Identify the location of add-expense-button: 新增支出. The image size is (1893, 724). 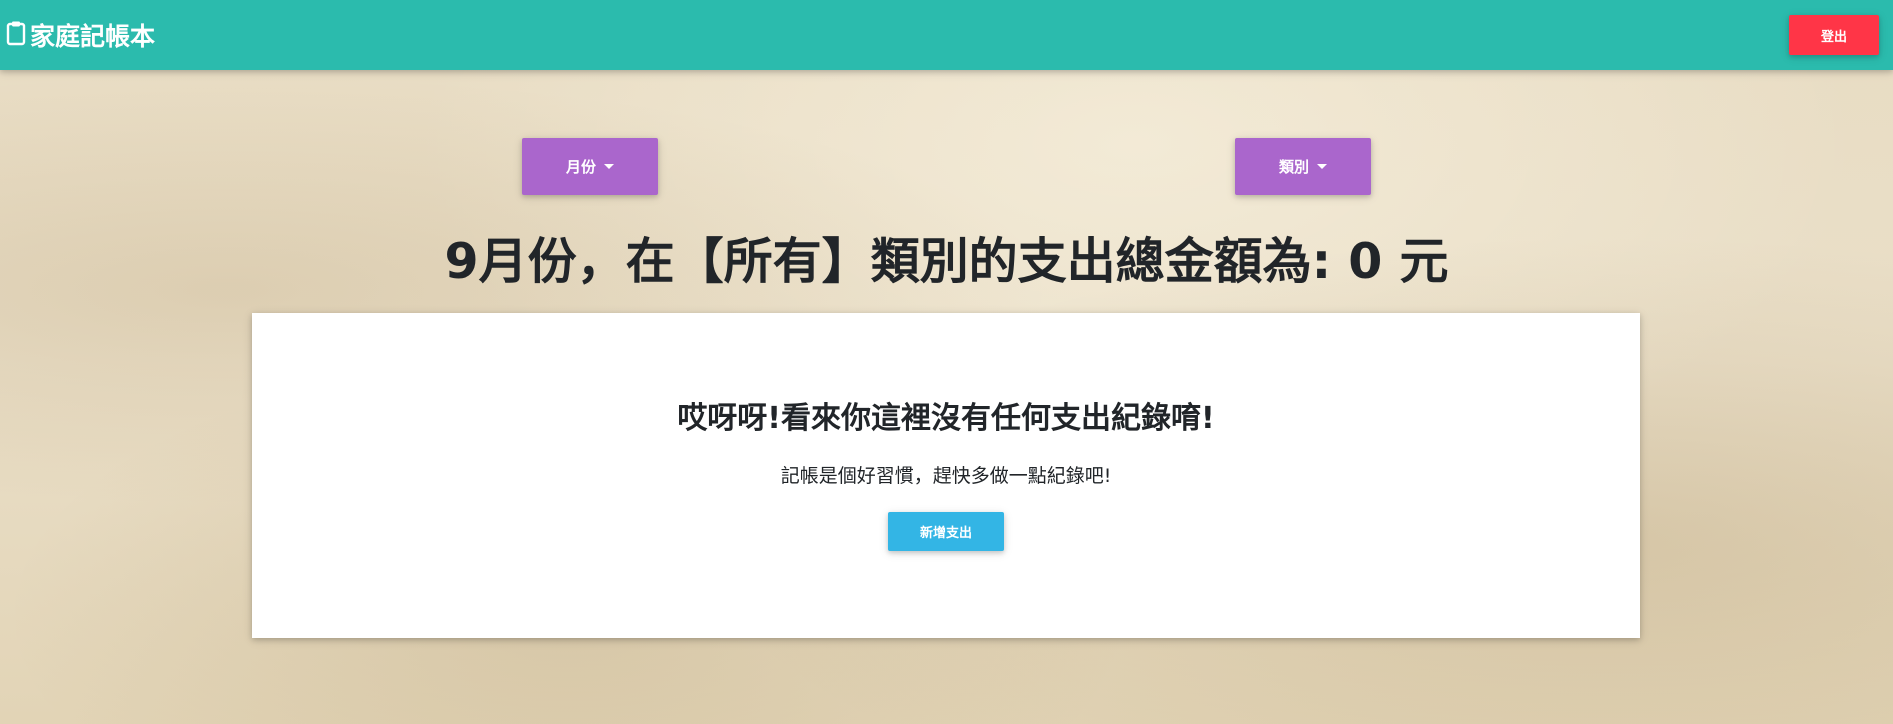
(946, 531).